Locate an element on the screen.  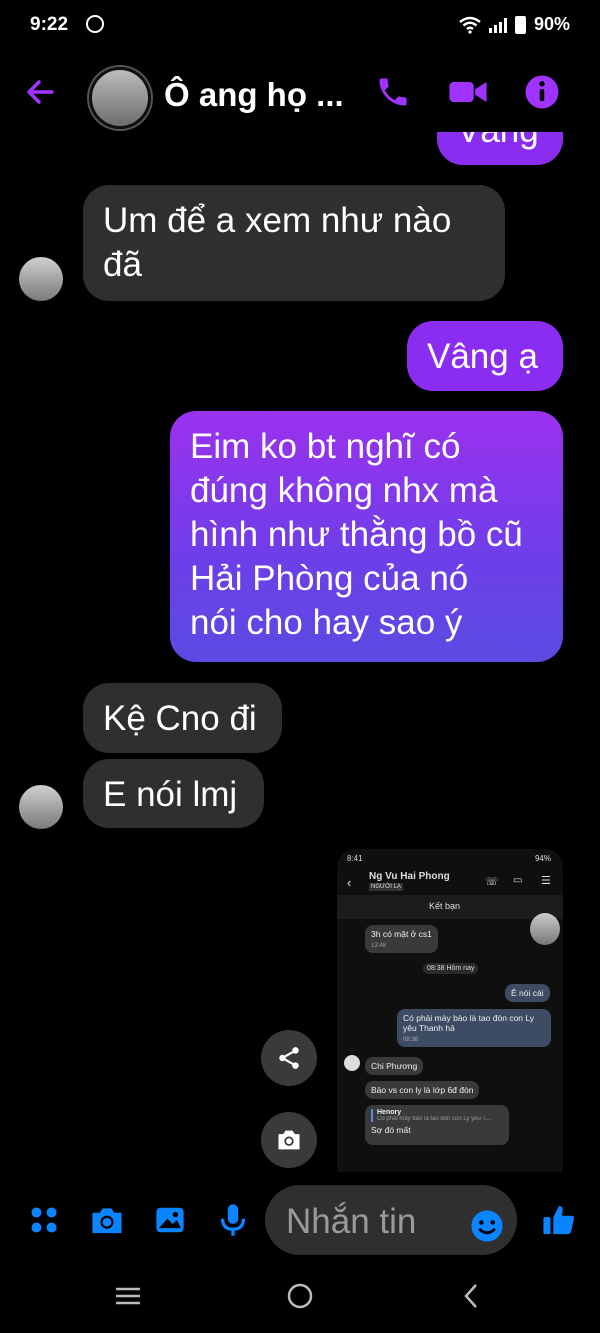
menu-lines-icon is located at coordinates (128, 1296).